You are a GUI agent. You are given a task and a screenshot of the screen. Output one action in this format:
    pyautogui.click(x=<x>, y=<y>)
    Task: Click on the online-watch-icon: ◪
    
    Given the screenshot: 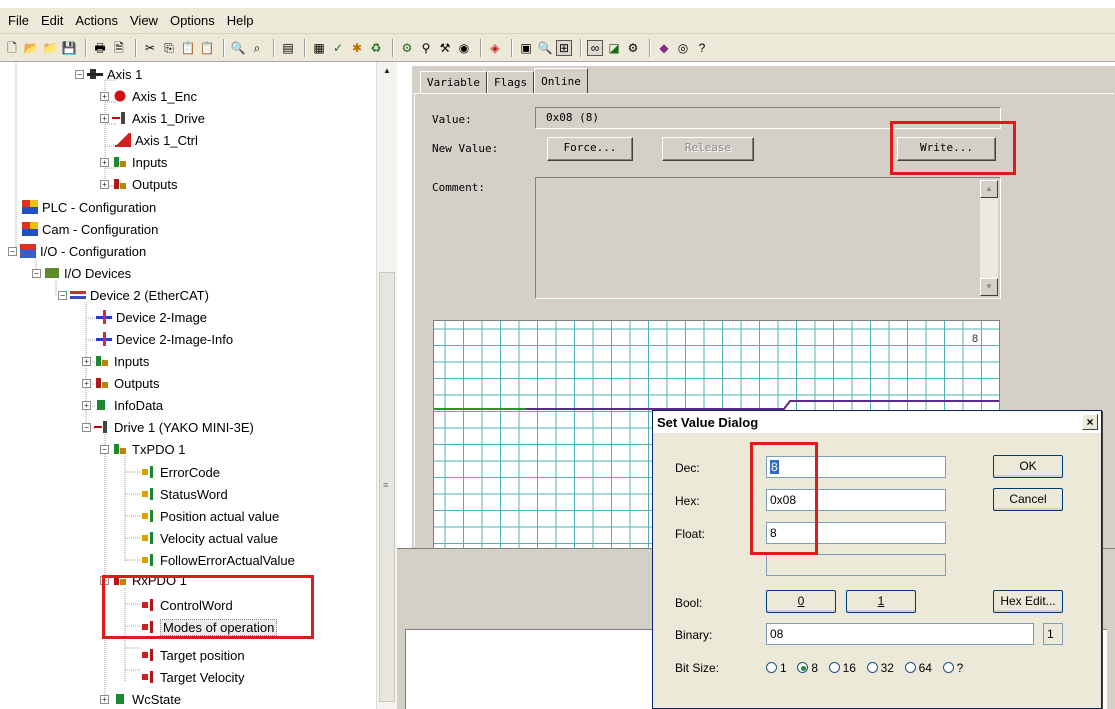 What is the action you would take?
    pyautogui.click(x=614, y=48)
    